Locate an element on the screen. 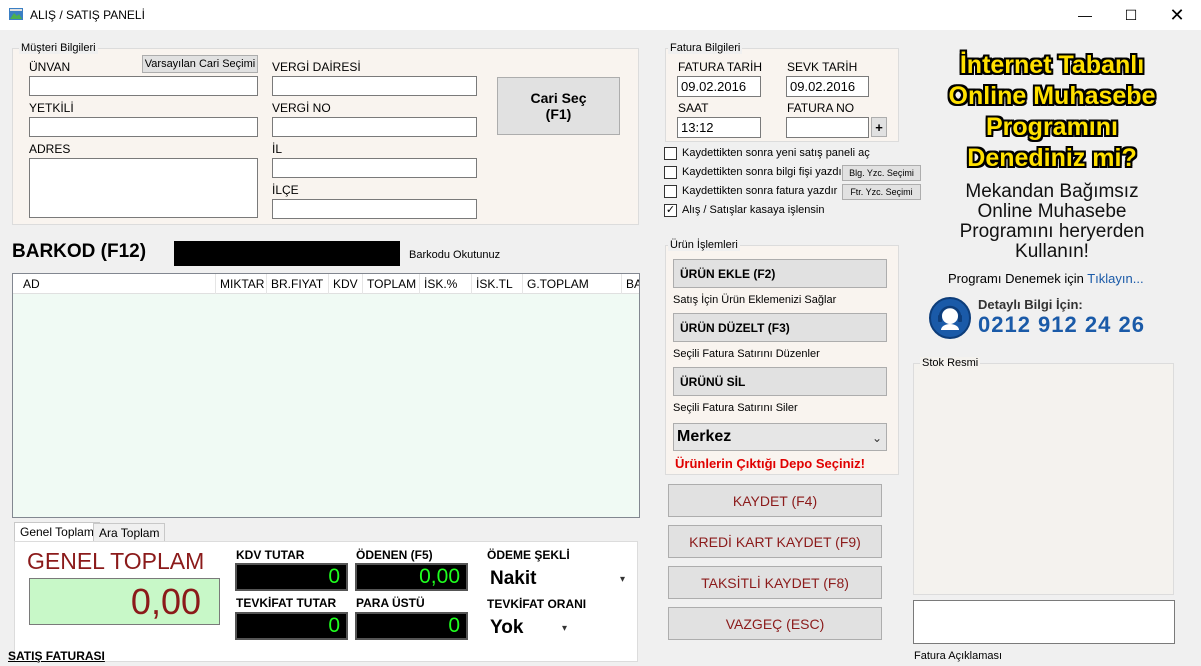 Image resolution: width=1201 pixels, height=666 pixels. depot-warning: Ürünlerin Çıktığı Depo Seçiniz! is located at coordinates (770, 463).